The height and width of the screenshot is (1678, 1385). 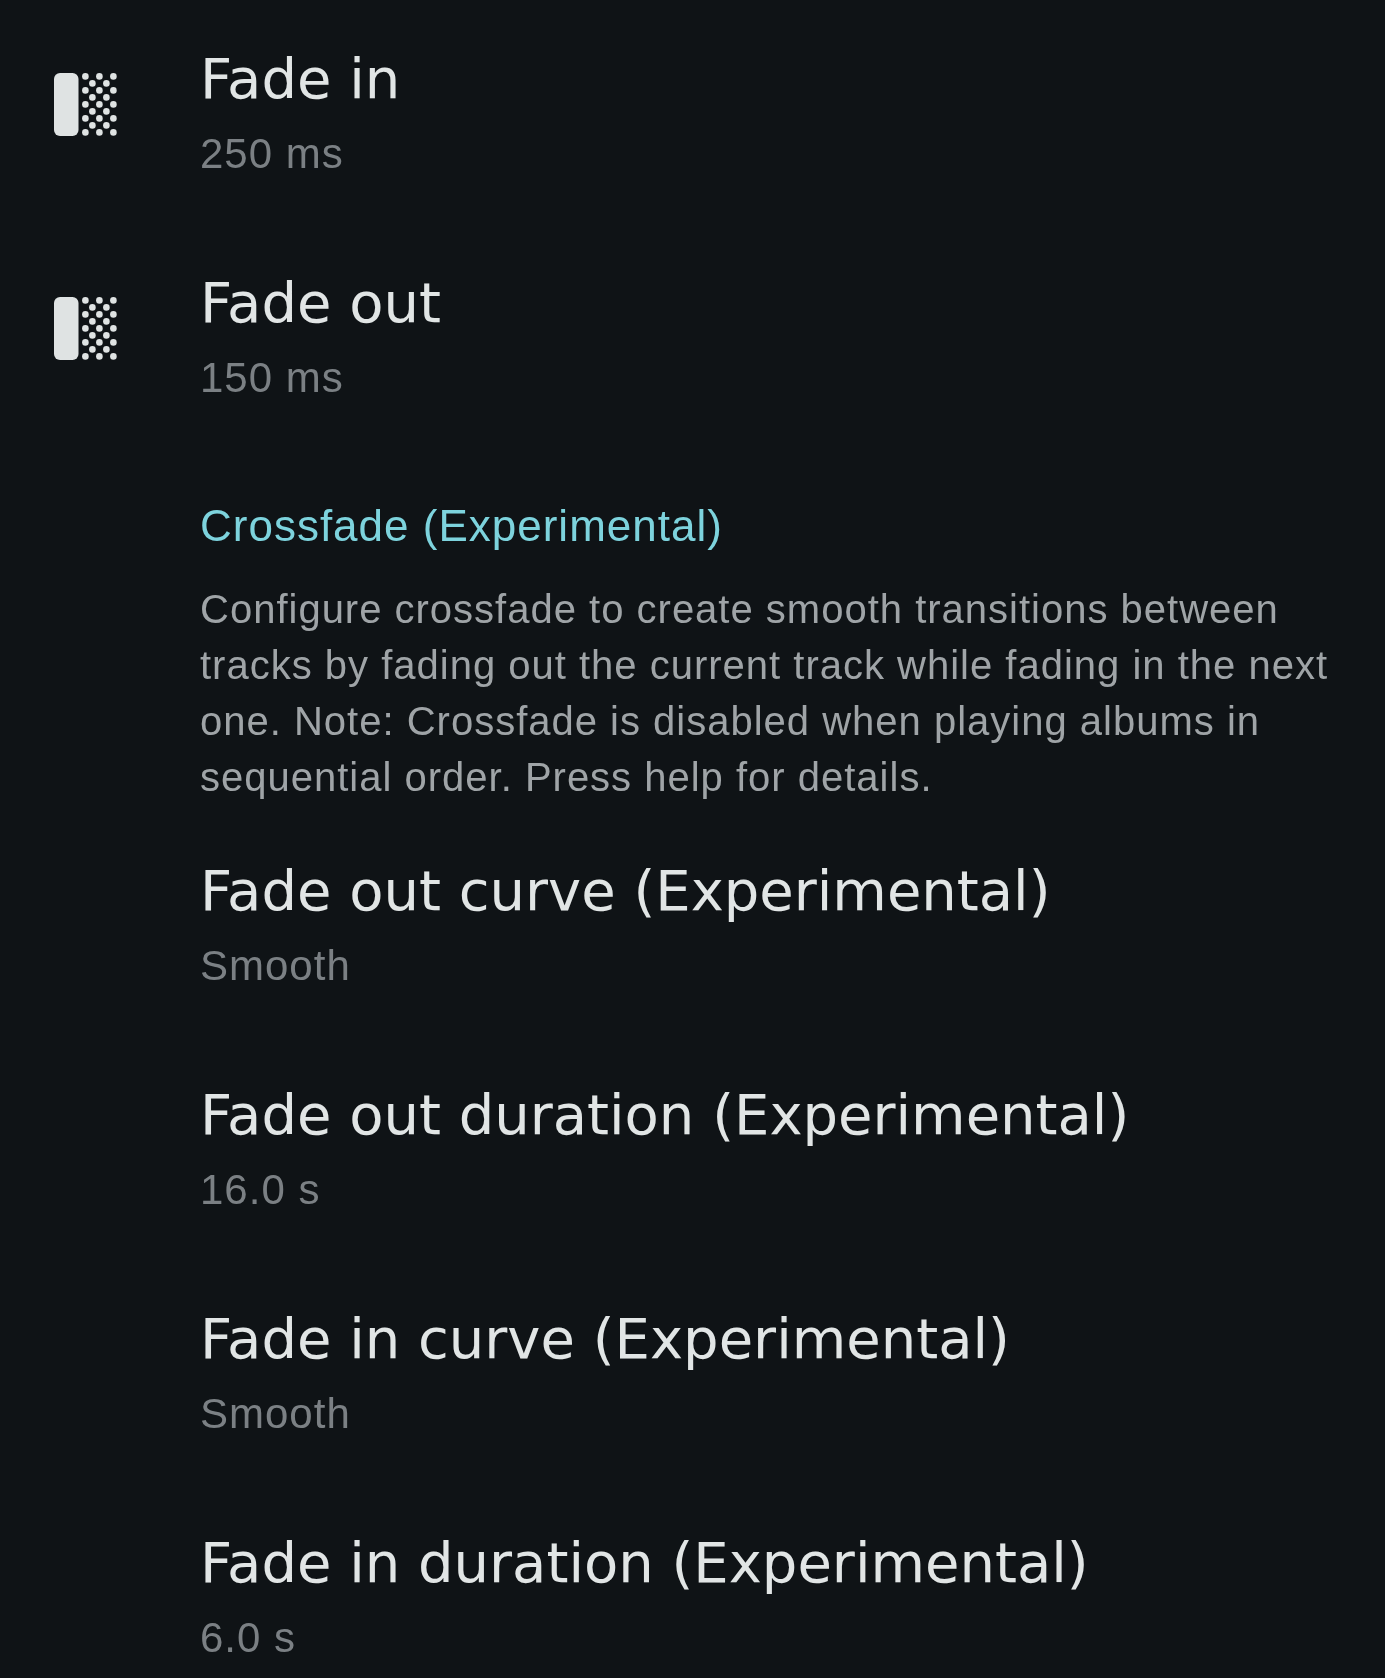 I want to click on section-description: Configure crossfade to create smooth transitions between tracks by fading out the current track while fading in the next one. Note: Crossfade is disabled when playing albums in sequential order. Press help for details., so click(x=765, y=693).